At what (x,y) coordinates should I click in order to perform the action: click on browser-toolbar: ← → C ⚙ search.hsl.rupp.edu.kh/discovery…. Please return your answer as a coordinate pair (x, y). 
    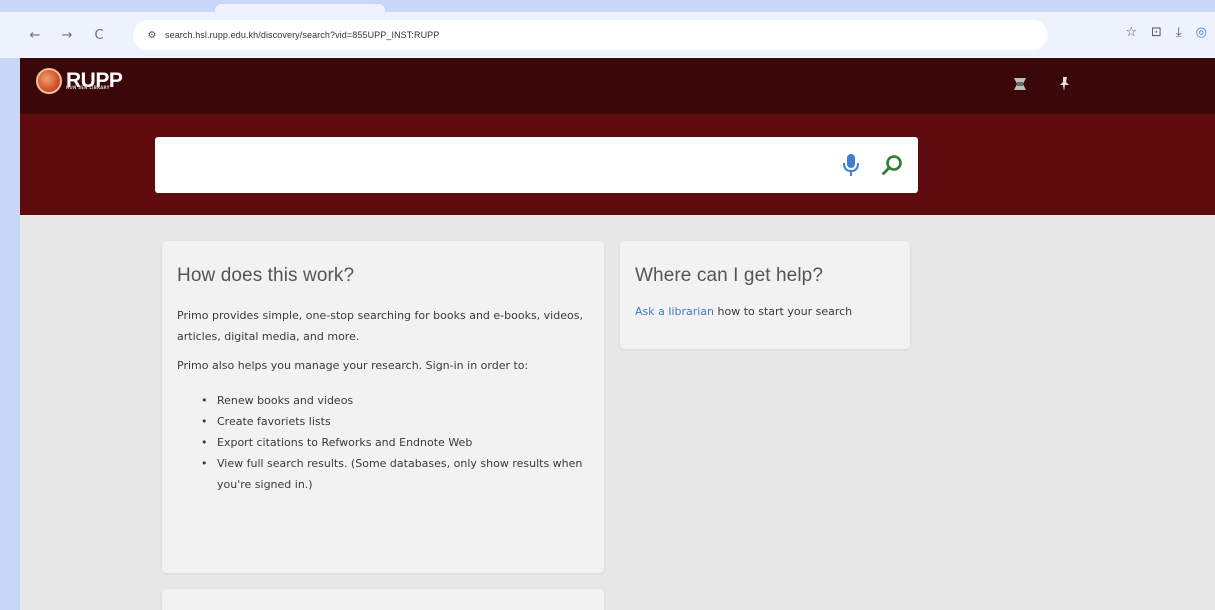
    Looking at the image, I should click on (607, 35).